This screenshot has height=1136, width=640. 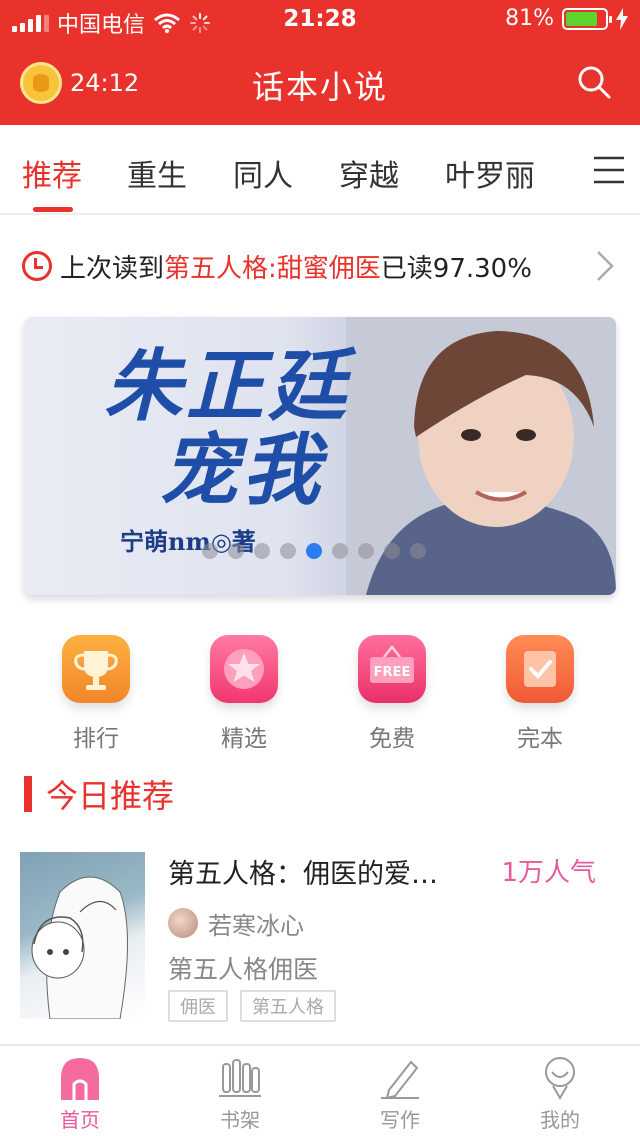 What do you see at coordinates (96, 739) in the screenshot?
I see `category-label: 排行` at bounding box center [96, 739].